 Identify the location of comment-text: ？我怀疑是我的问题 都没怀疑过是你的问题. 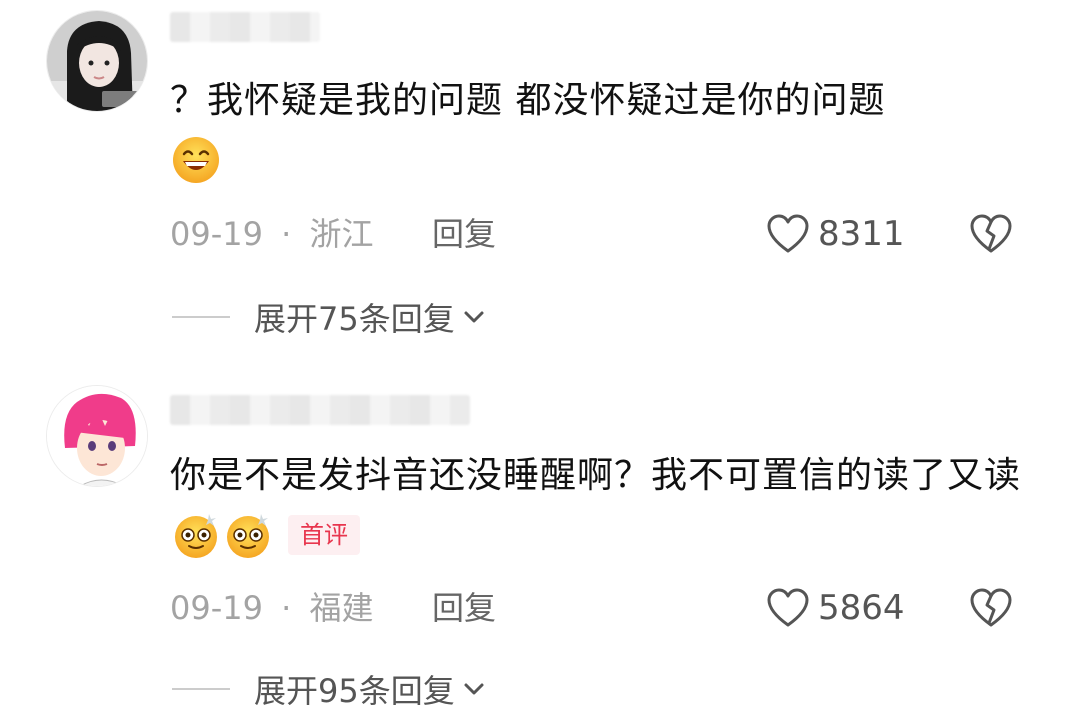
(600, 130).